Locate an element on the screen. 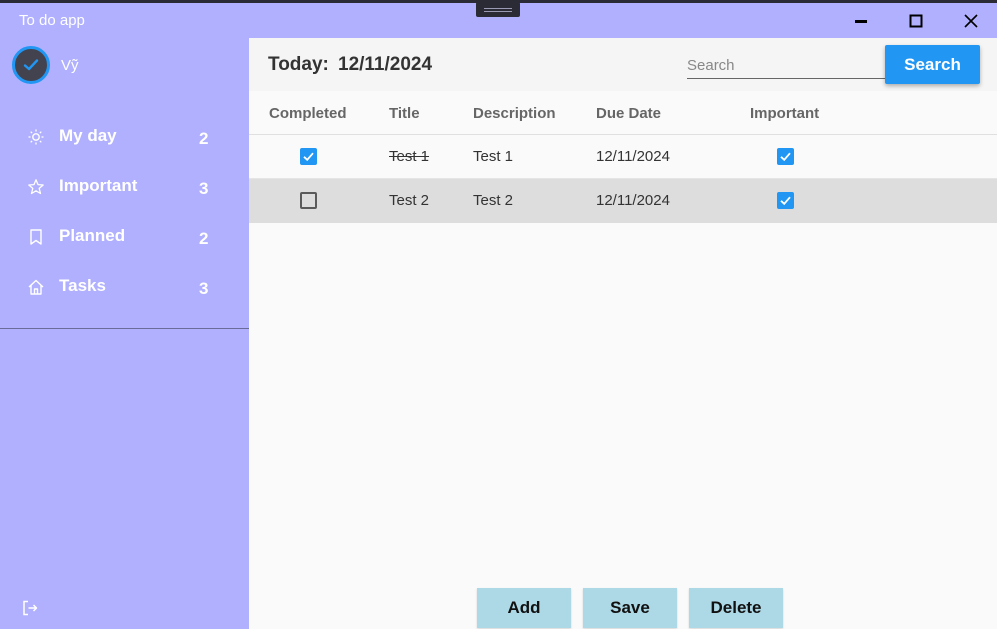 The height and width of the screenshot is (629, 997). drag-handle is located at coordinates (498, 9).